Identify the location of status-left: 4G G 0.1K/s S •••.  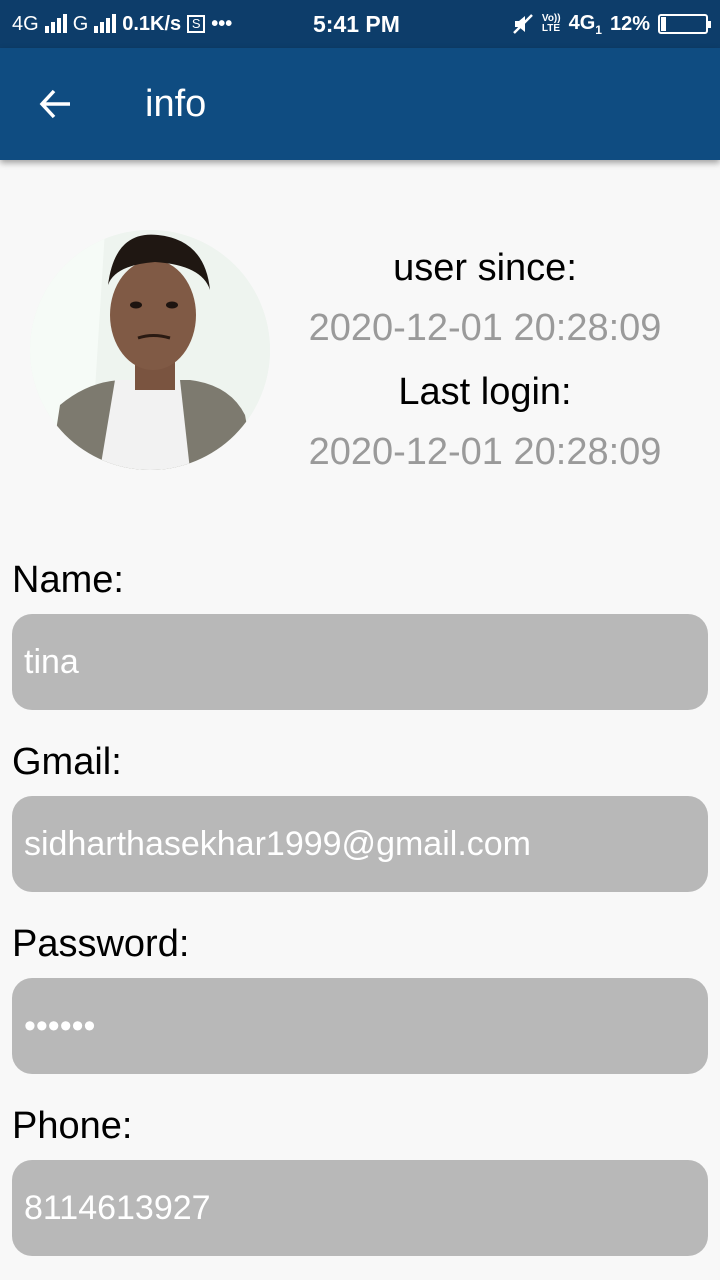
(122, 24).